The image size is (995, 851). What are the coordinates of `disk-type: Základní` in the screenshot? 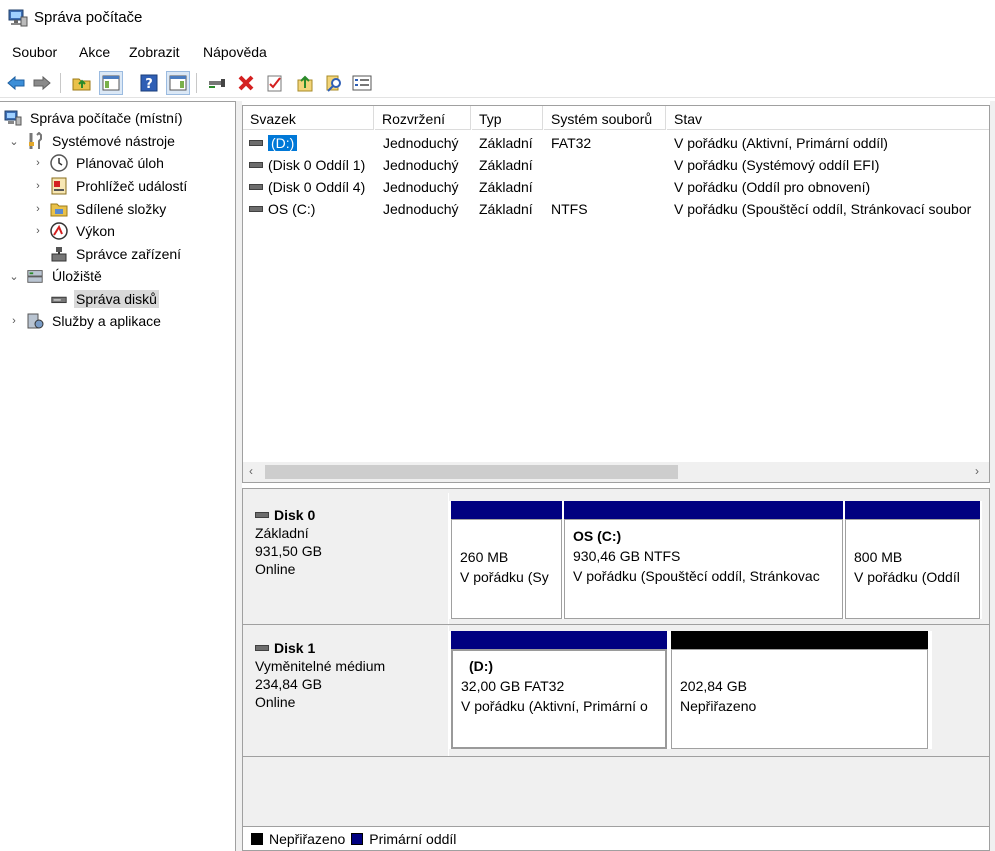 It's located at (282, 533).